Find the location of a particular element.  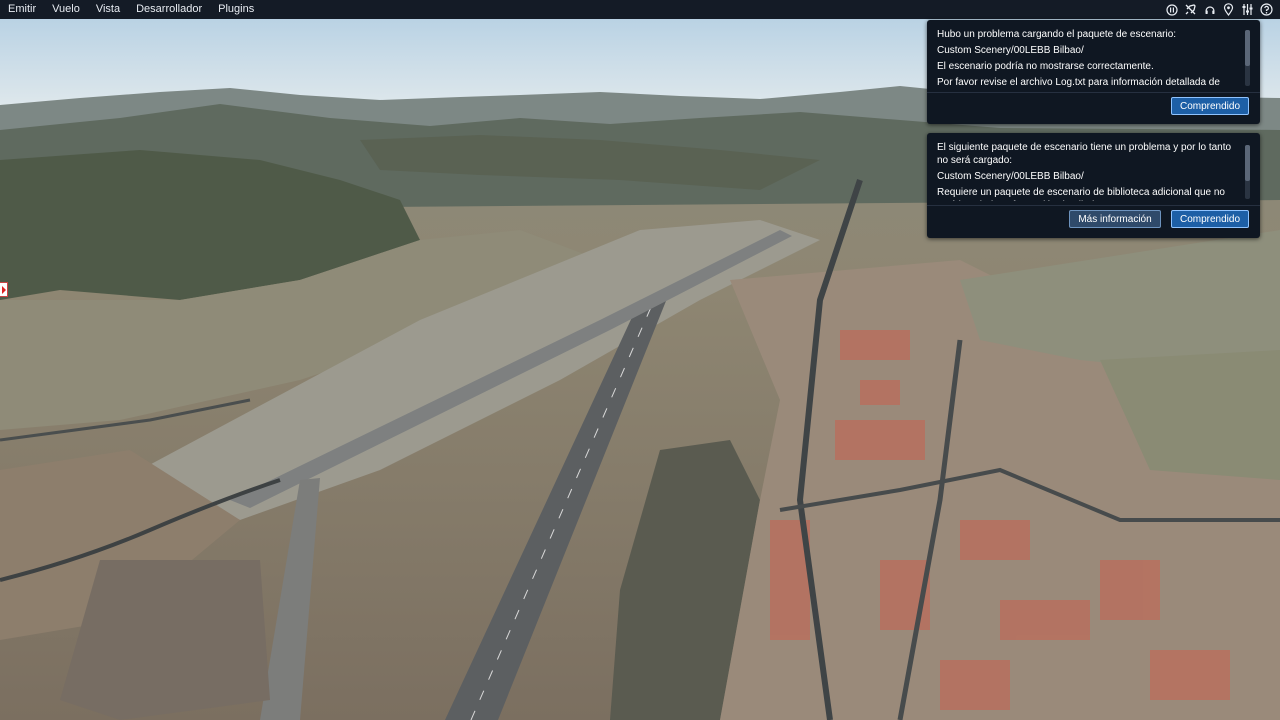

pause-icon is located at coordinates (1171, 9).